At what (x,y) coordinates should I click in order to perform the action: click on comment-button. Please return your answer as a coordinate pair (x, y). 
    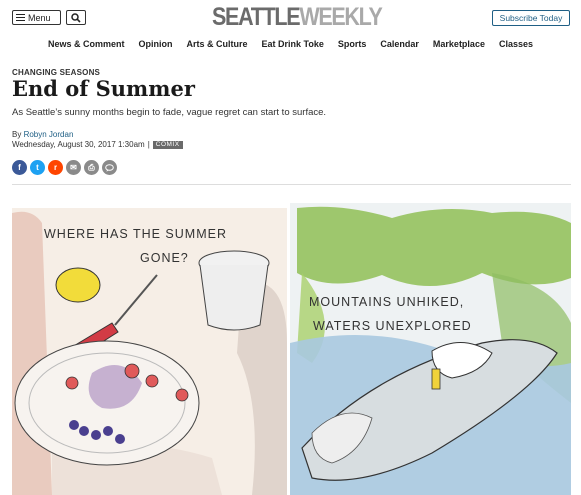
    Looking at the image, I should click on (109, 167).